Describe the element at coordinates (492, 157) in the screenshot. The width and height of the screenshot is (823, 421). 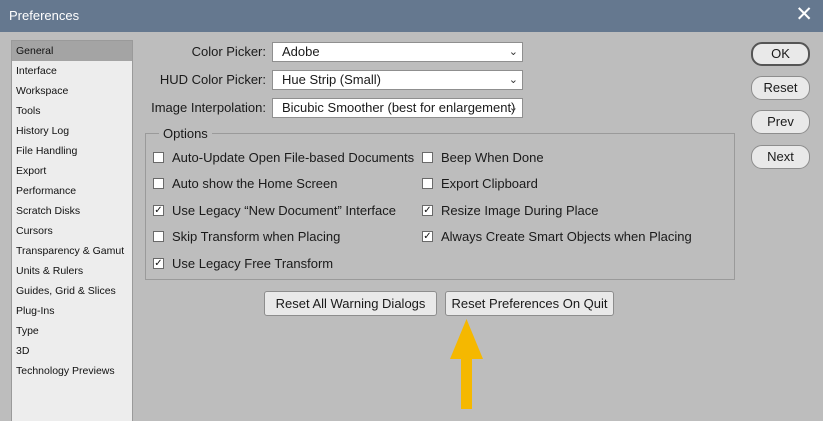
I see `checkbox-label: Beep When Done` at that location.